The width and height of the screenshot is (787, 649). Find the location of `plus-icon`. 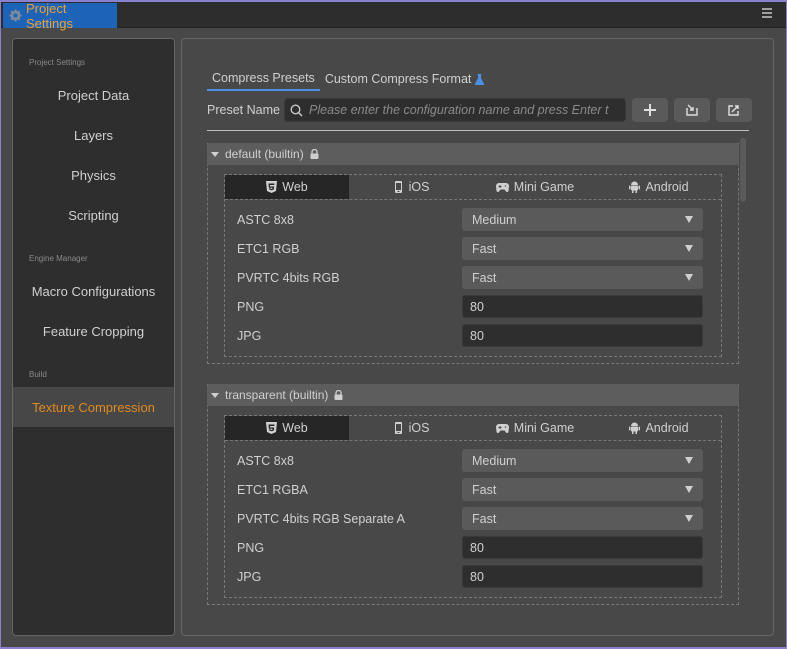

plus-icon is located at coordinates (650, 110).